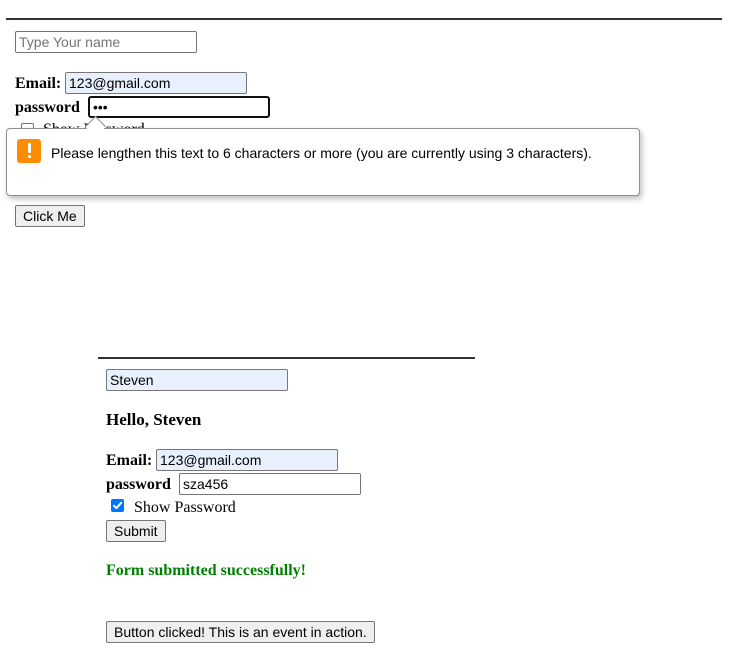 This screenshot has height=666, width=746. Describe the element at coordinates (206, 570) in the screenshot. I see `success-message: Form submitted successfully!` at that location.